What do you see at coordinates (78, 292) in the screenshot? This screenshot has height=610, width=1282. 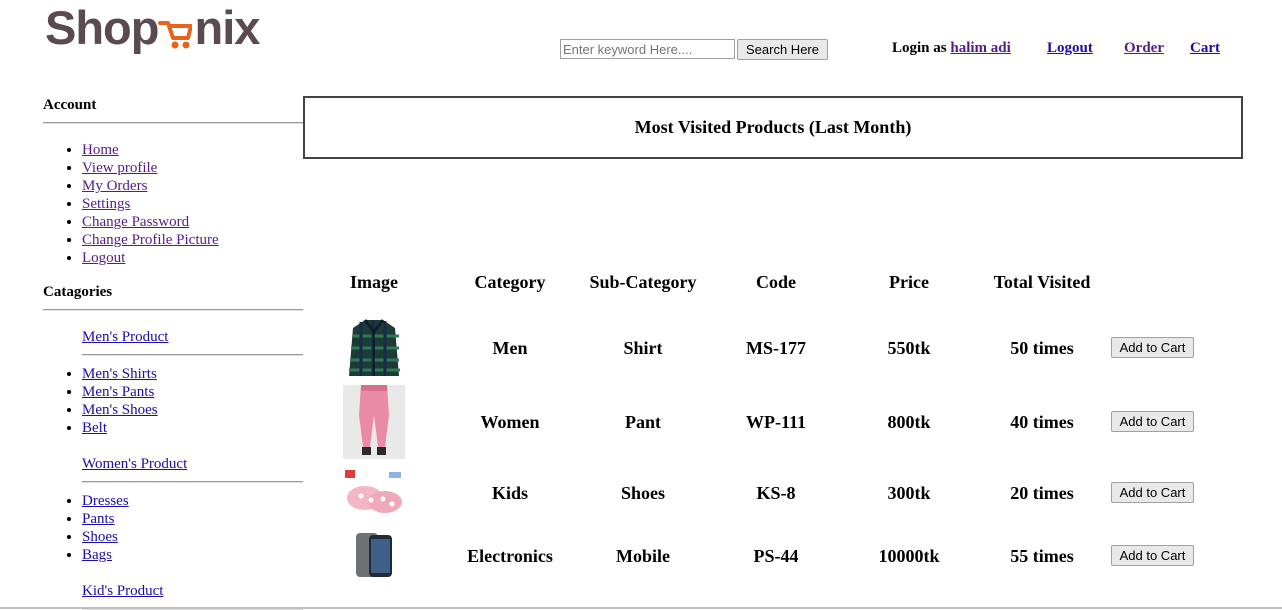 I see `categories-heading: Catagories` at bounding box center [78, 292].